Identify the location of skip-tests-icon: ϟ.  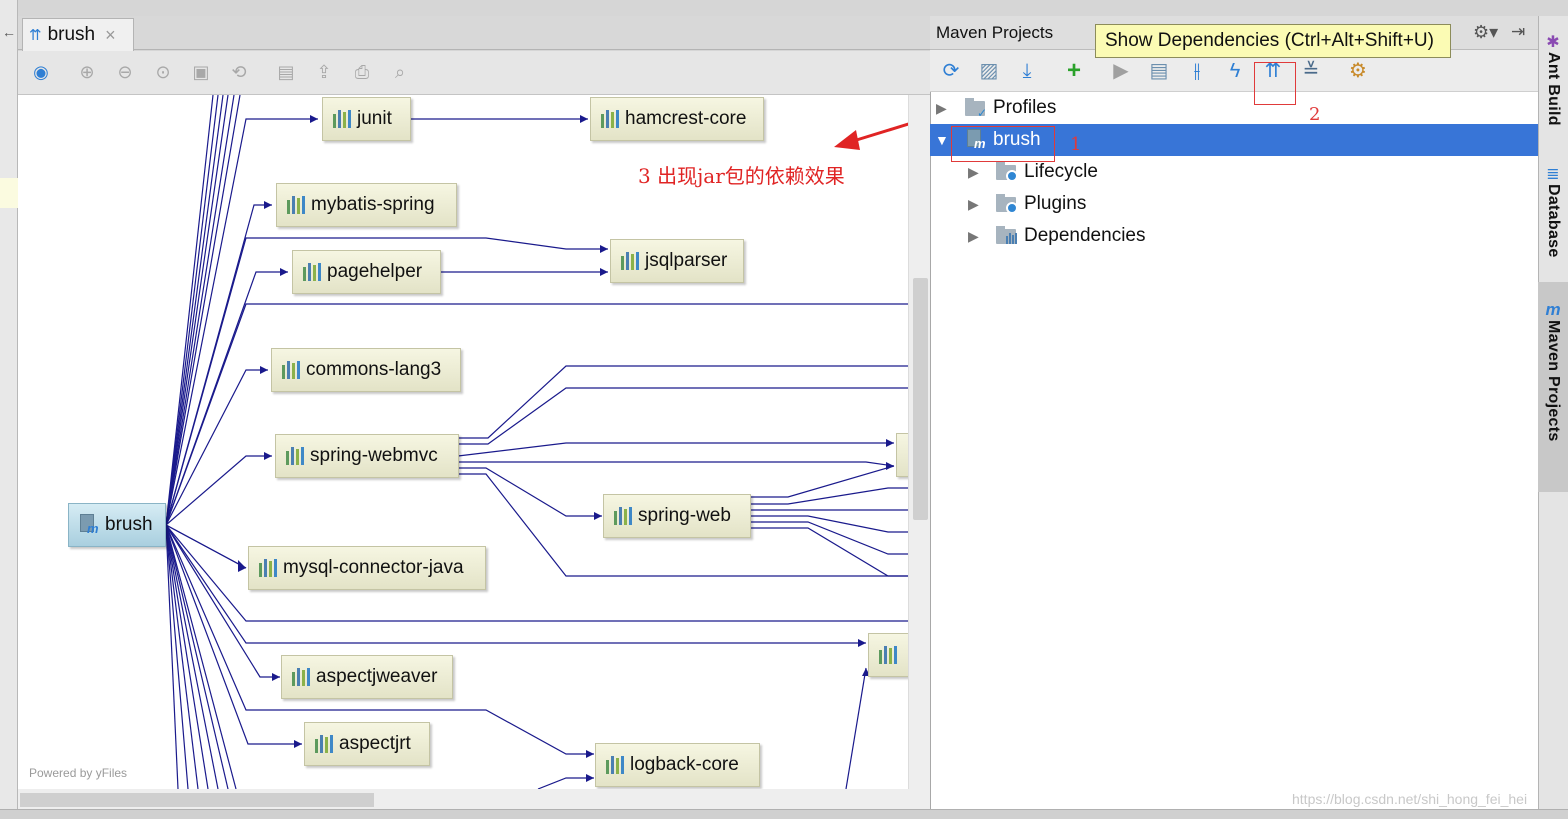
(1235, 71).